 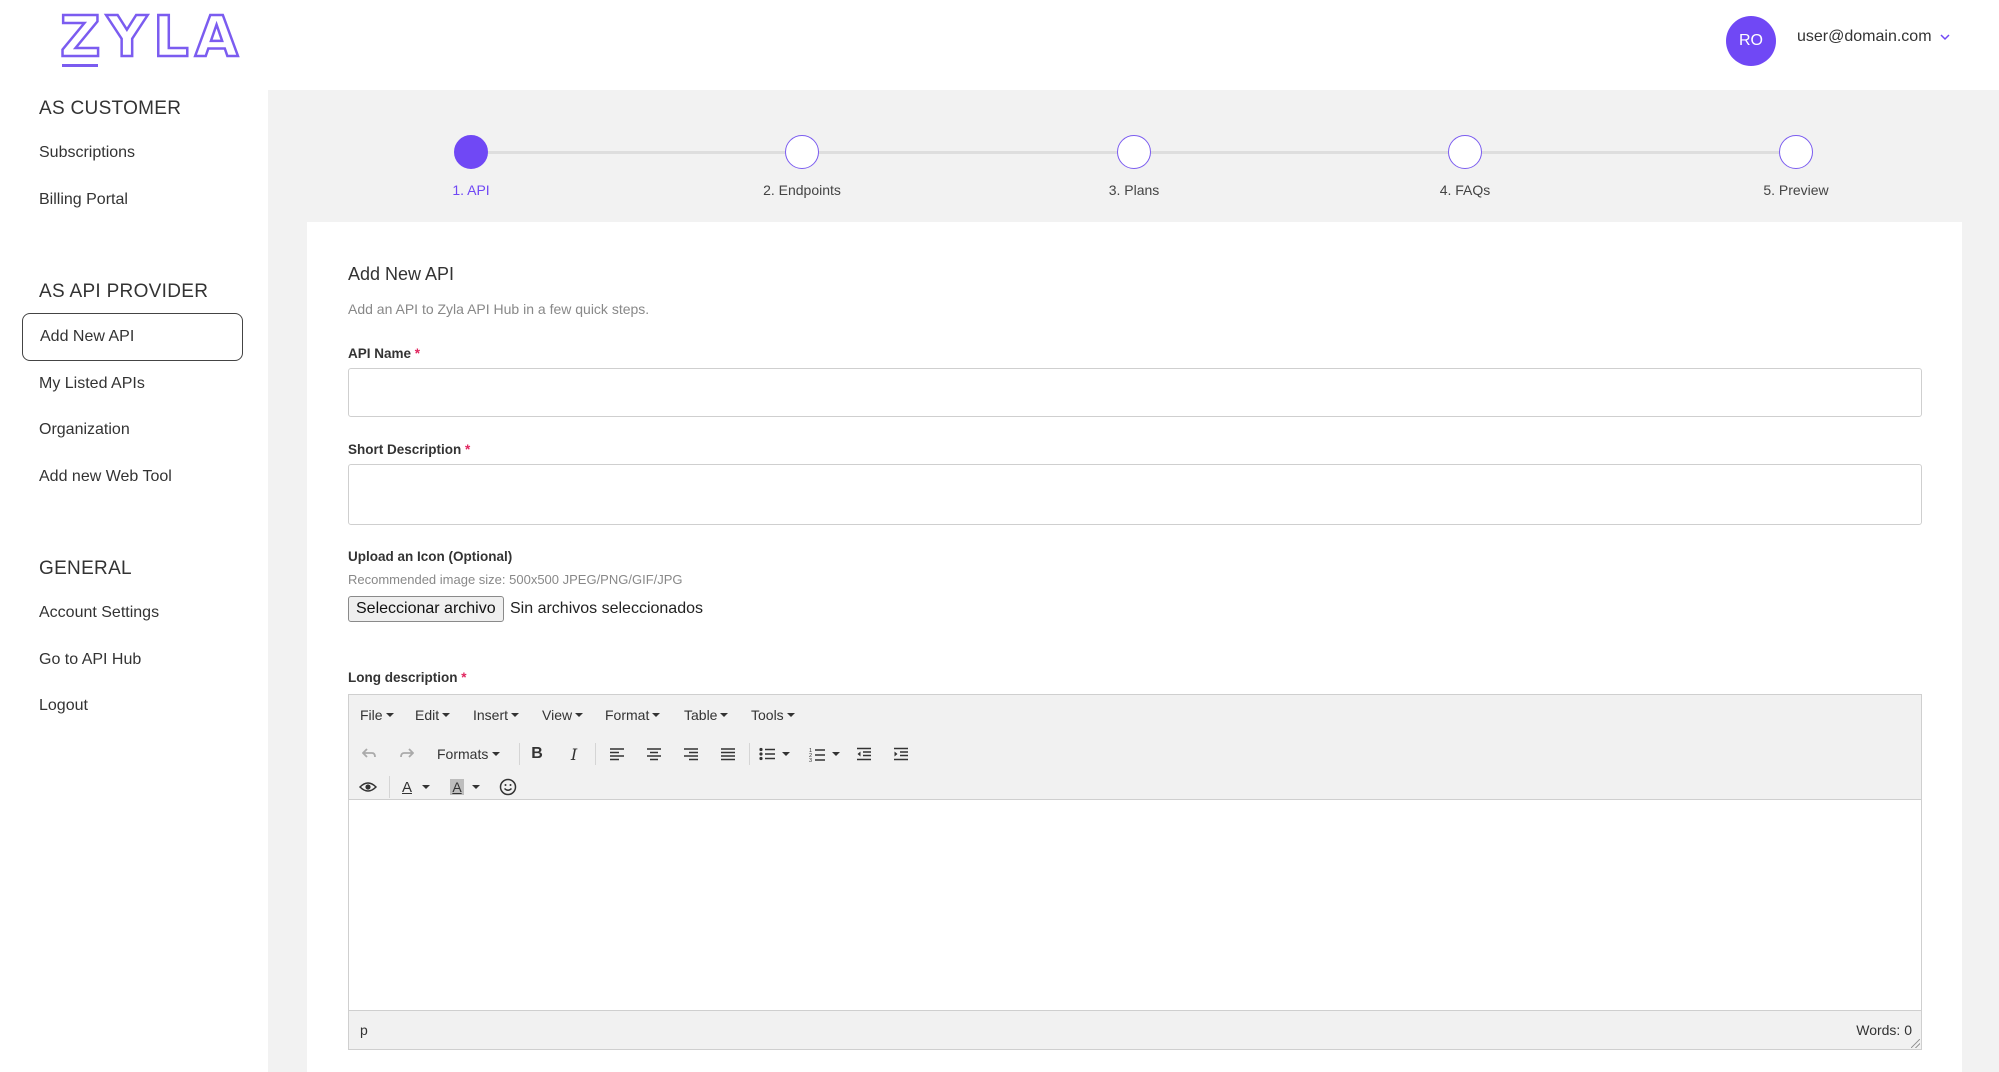 I want to click on sidebar-item-go-to-api-hub: Go to API Hub, so click(x=132, y=660).